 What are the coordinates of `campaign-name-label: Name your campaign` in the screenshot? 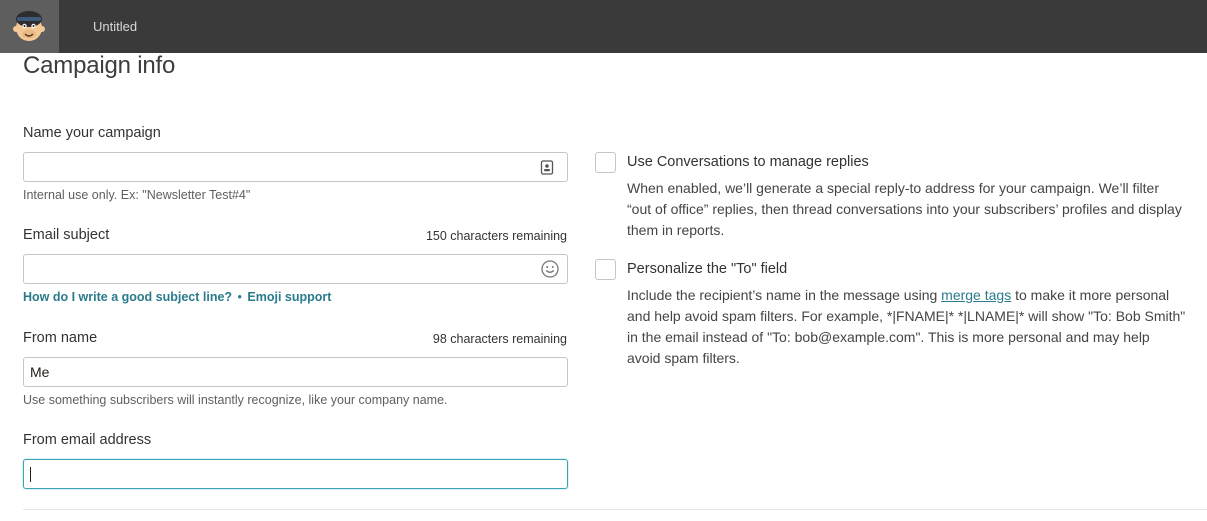 It's located at (92, 133).